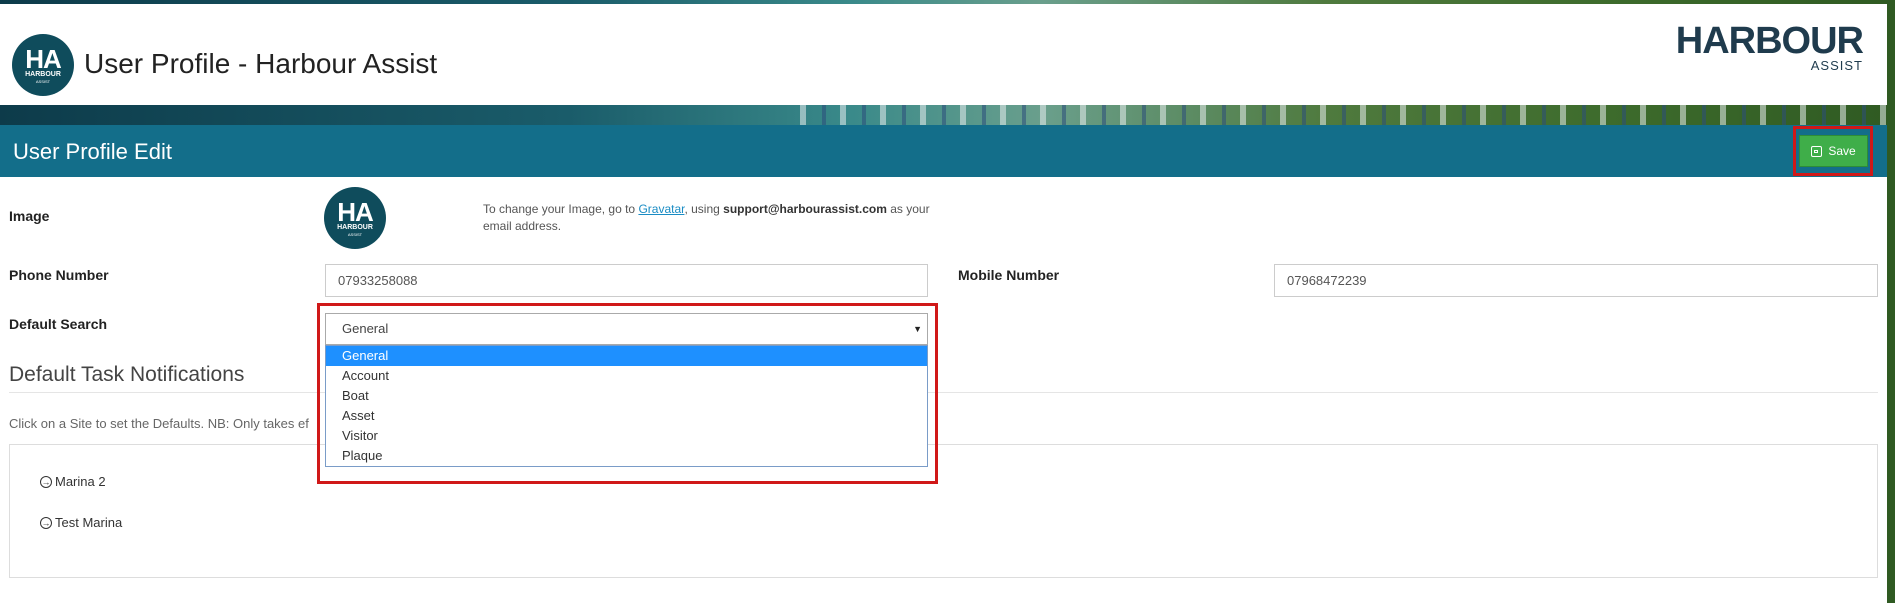 This screenshot has height=603, width=1895. Describe the element at coordinates (1817, 151) in the screenshot. I see `save-icon` at that location.